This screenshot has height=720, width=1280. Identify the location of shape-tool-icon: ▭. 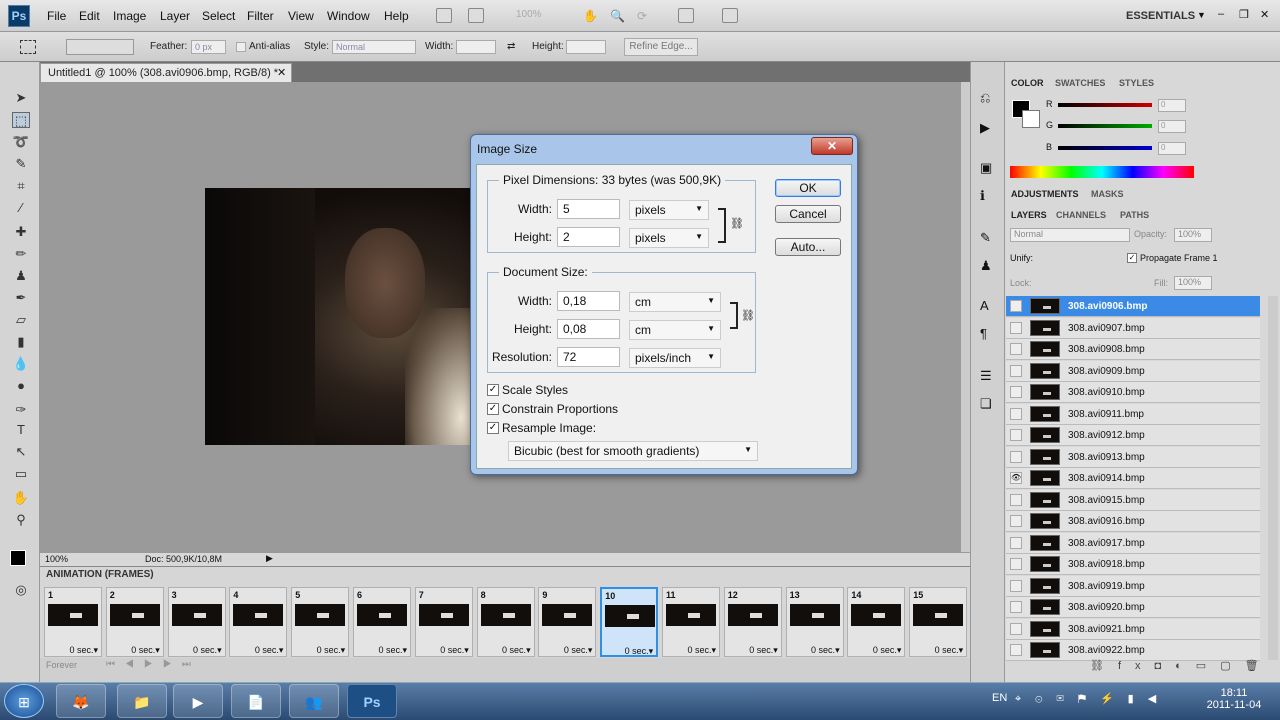
(21, 474).